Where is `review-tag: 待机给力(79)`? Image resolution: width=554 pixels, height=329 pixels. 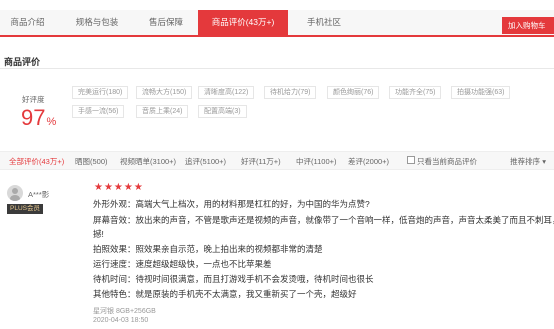
review-tag: 待机给力(79) is located at coordinates (290, 92).